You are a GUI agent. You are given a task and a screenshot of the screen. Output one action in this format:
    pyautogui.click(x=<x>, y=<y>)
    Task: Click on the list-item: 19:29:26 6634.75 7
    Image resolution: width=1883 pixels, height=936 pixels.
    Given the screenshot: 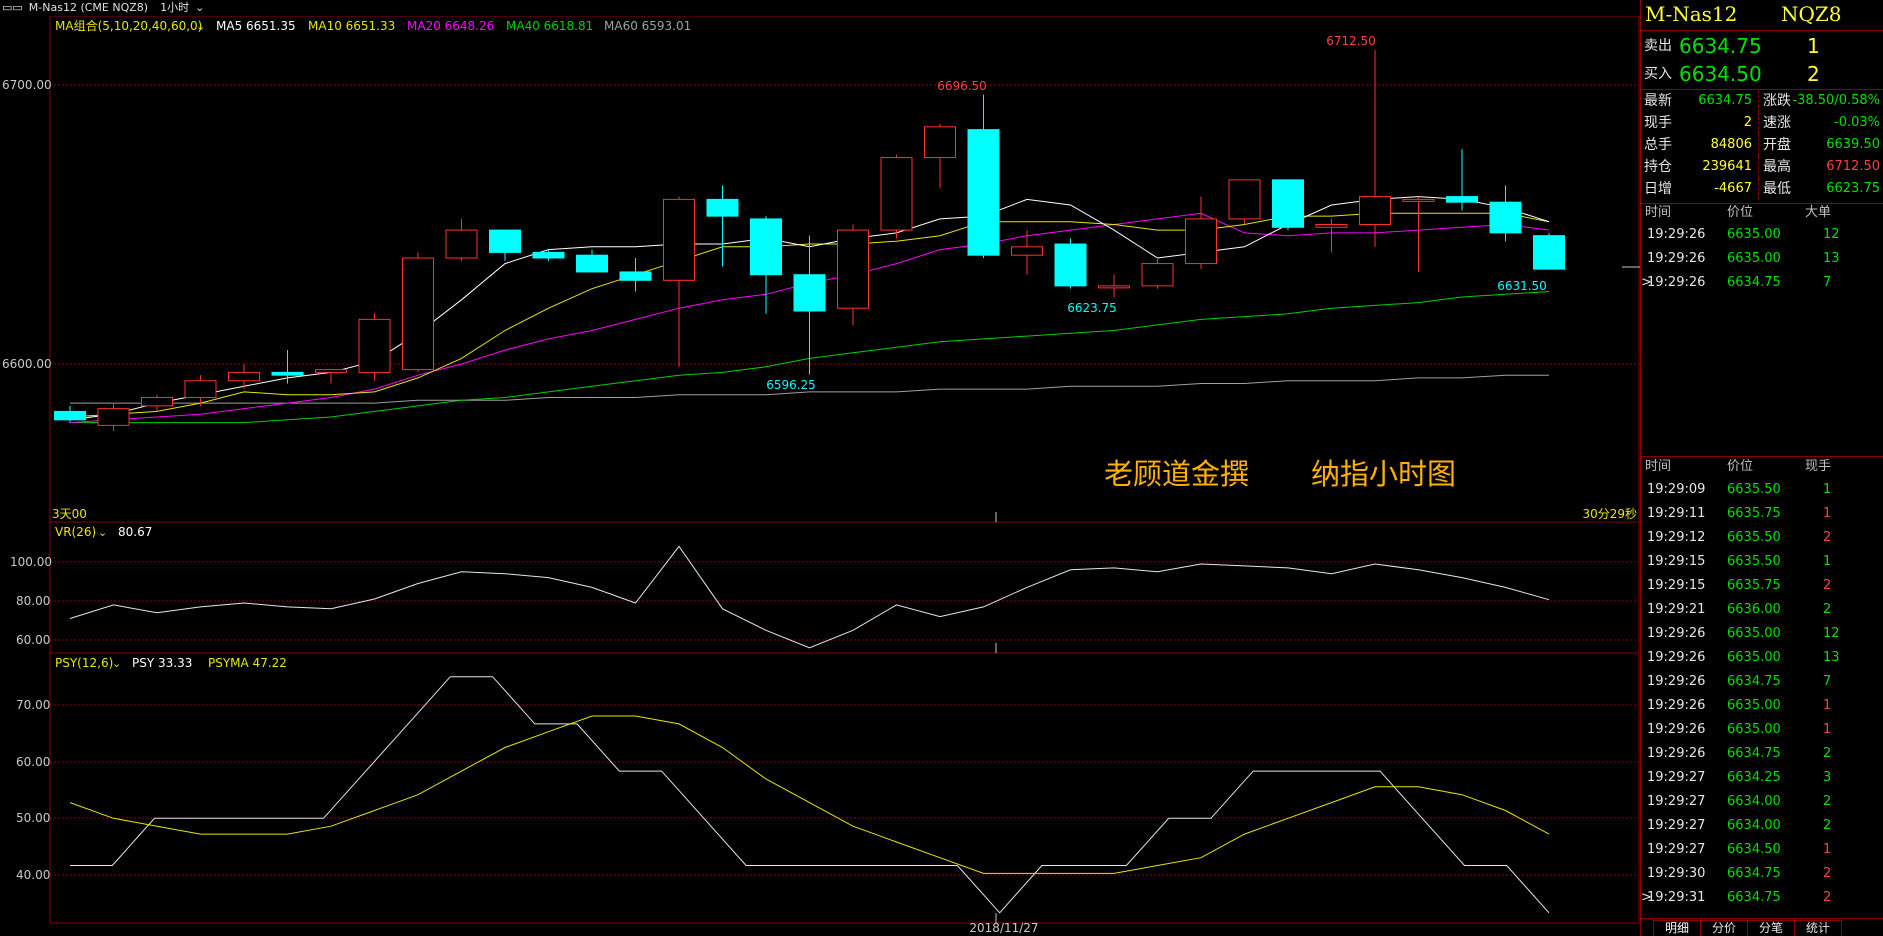 What is the action you would take?
    pyautogui.click(x=1762, y=682)
    